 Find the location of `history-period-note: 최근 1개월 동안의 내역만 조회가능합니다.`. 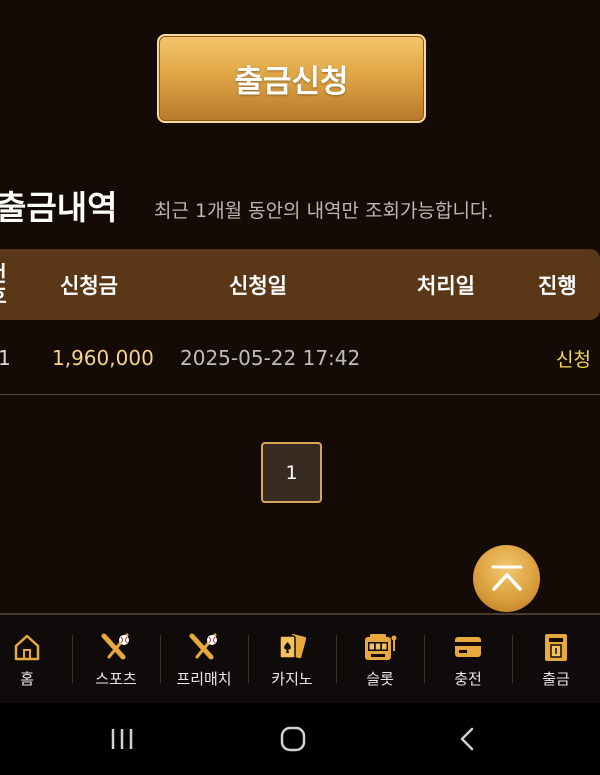

history-period-note: 최근 1개월 동안의 내역만 조회가능합니다. is located at coordinates (324, 211).